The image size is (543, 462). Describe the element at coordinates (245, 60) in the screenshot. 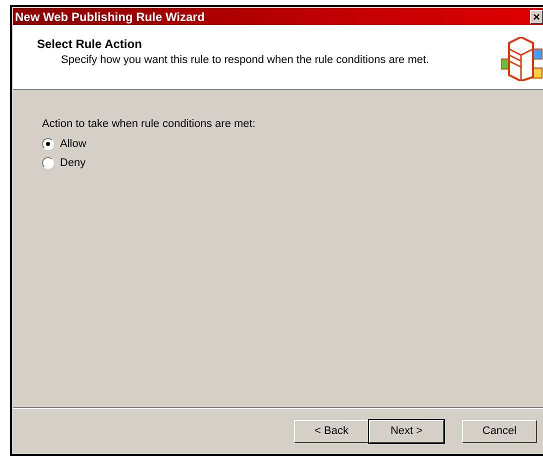

I see `page-subtitle: Specify how you want this rule to respond when the rule conditions are met.` at that location.